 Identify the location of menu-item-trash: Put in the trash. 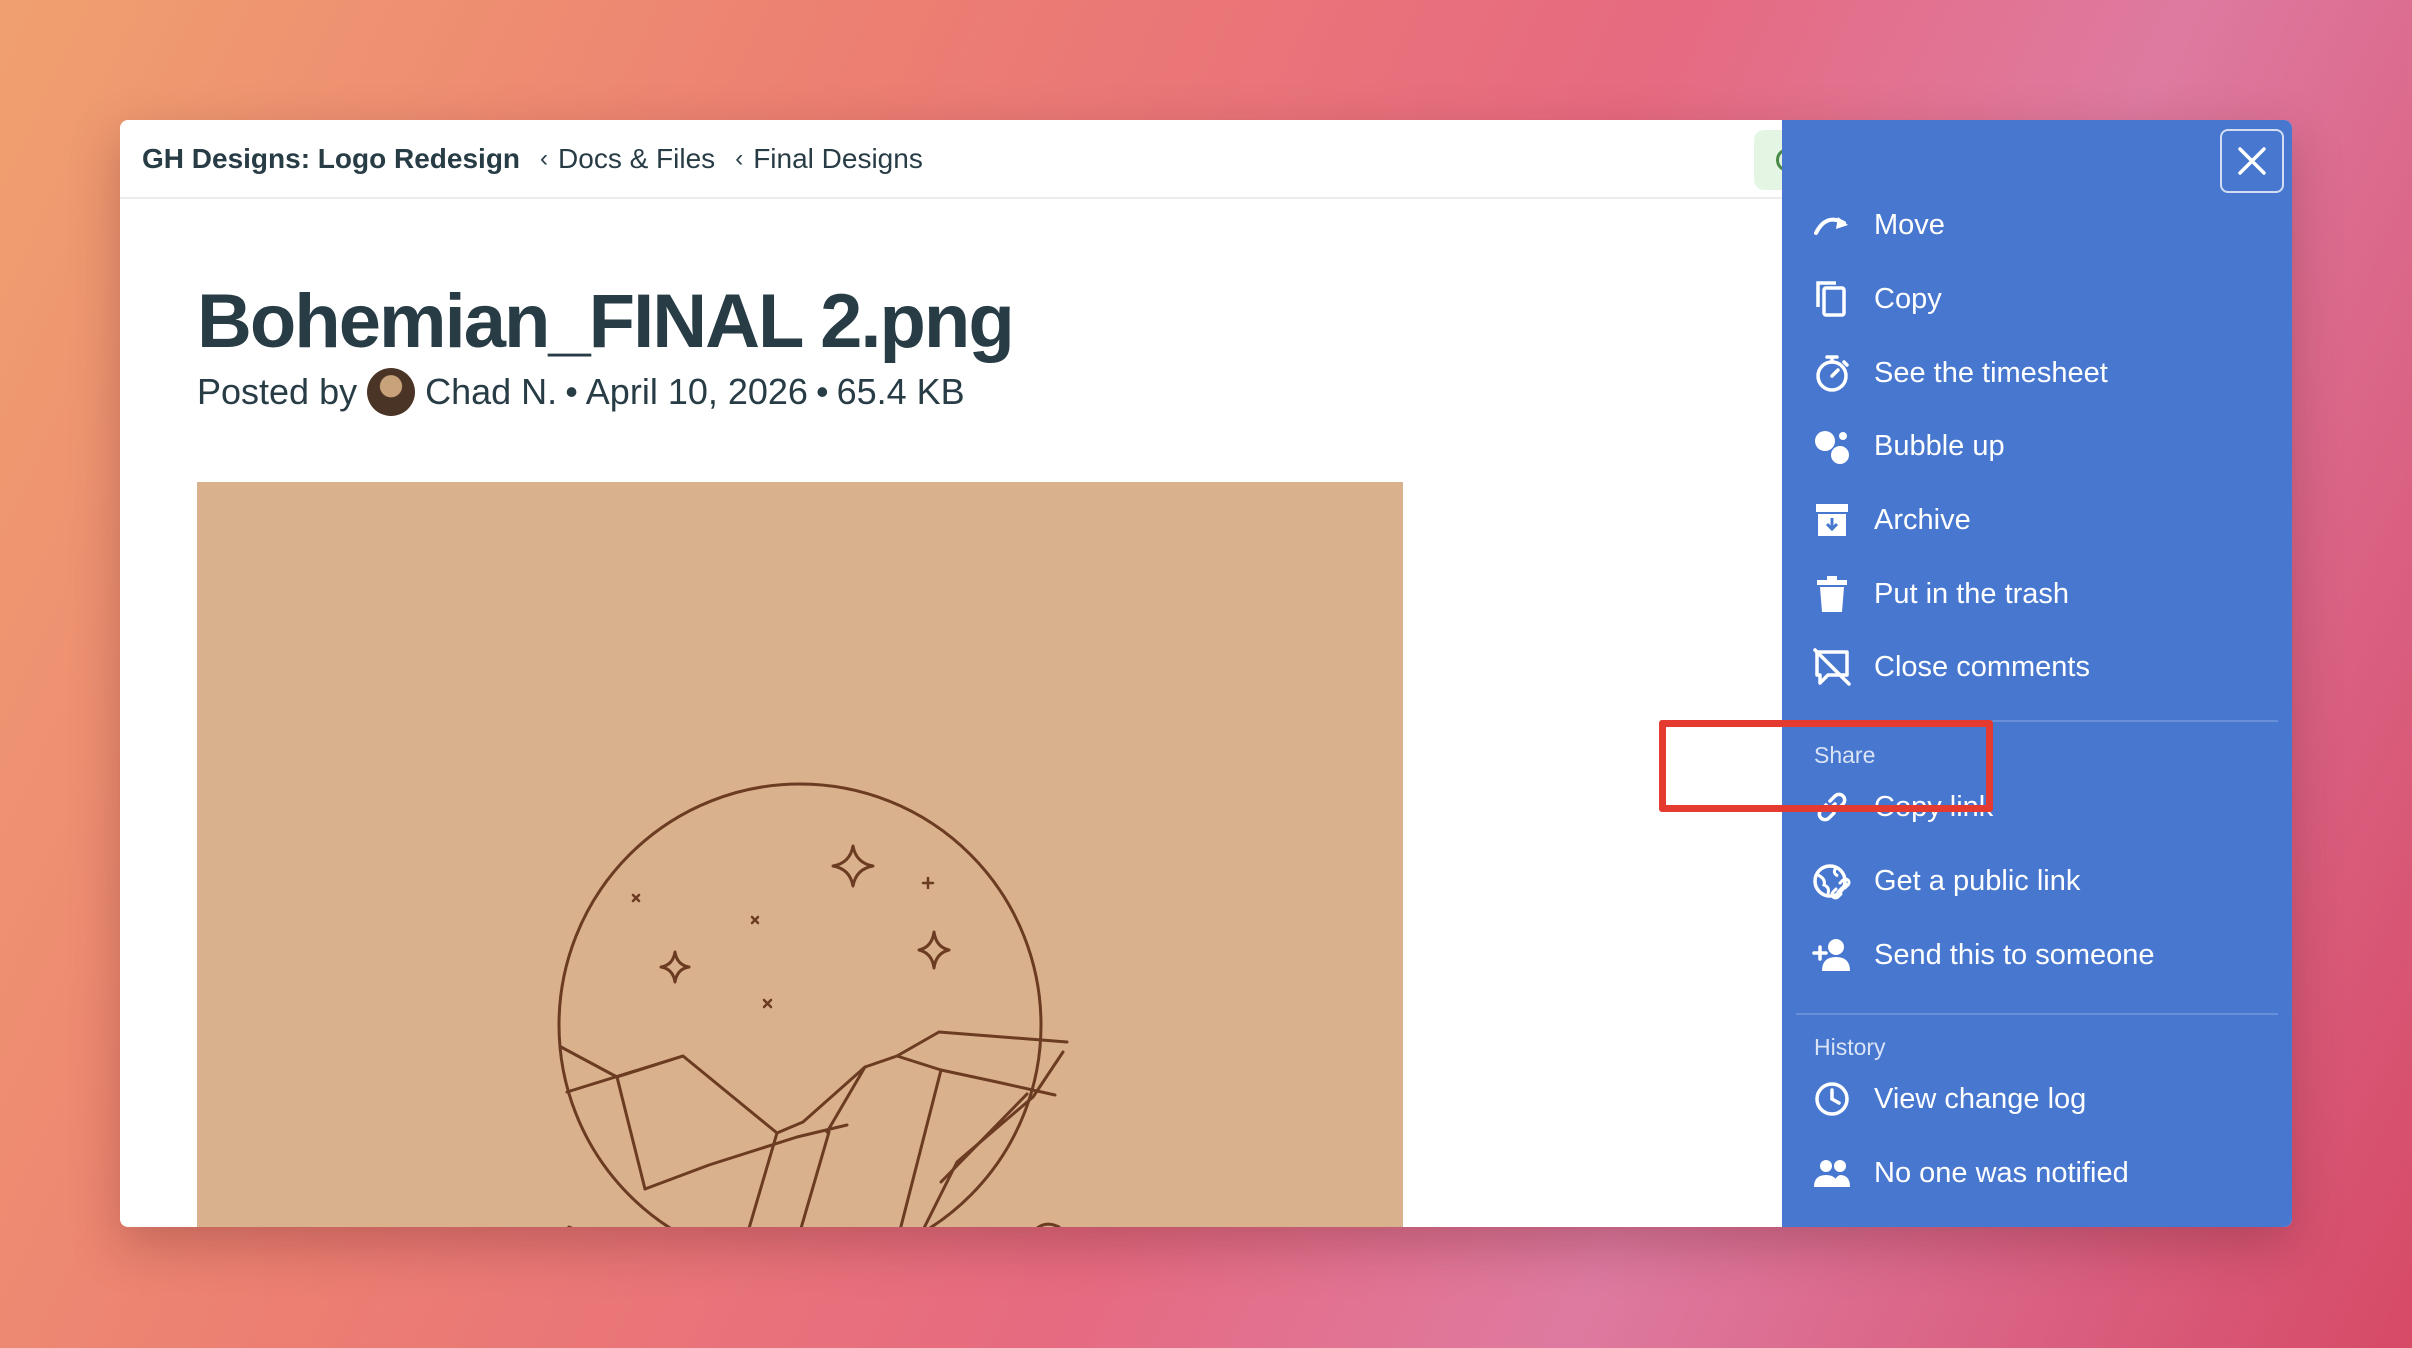
(2037, 594).